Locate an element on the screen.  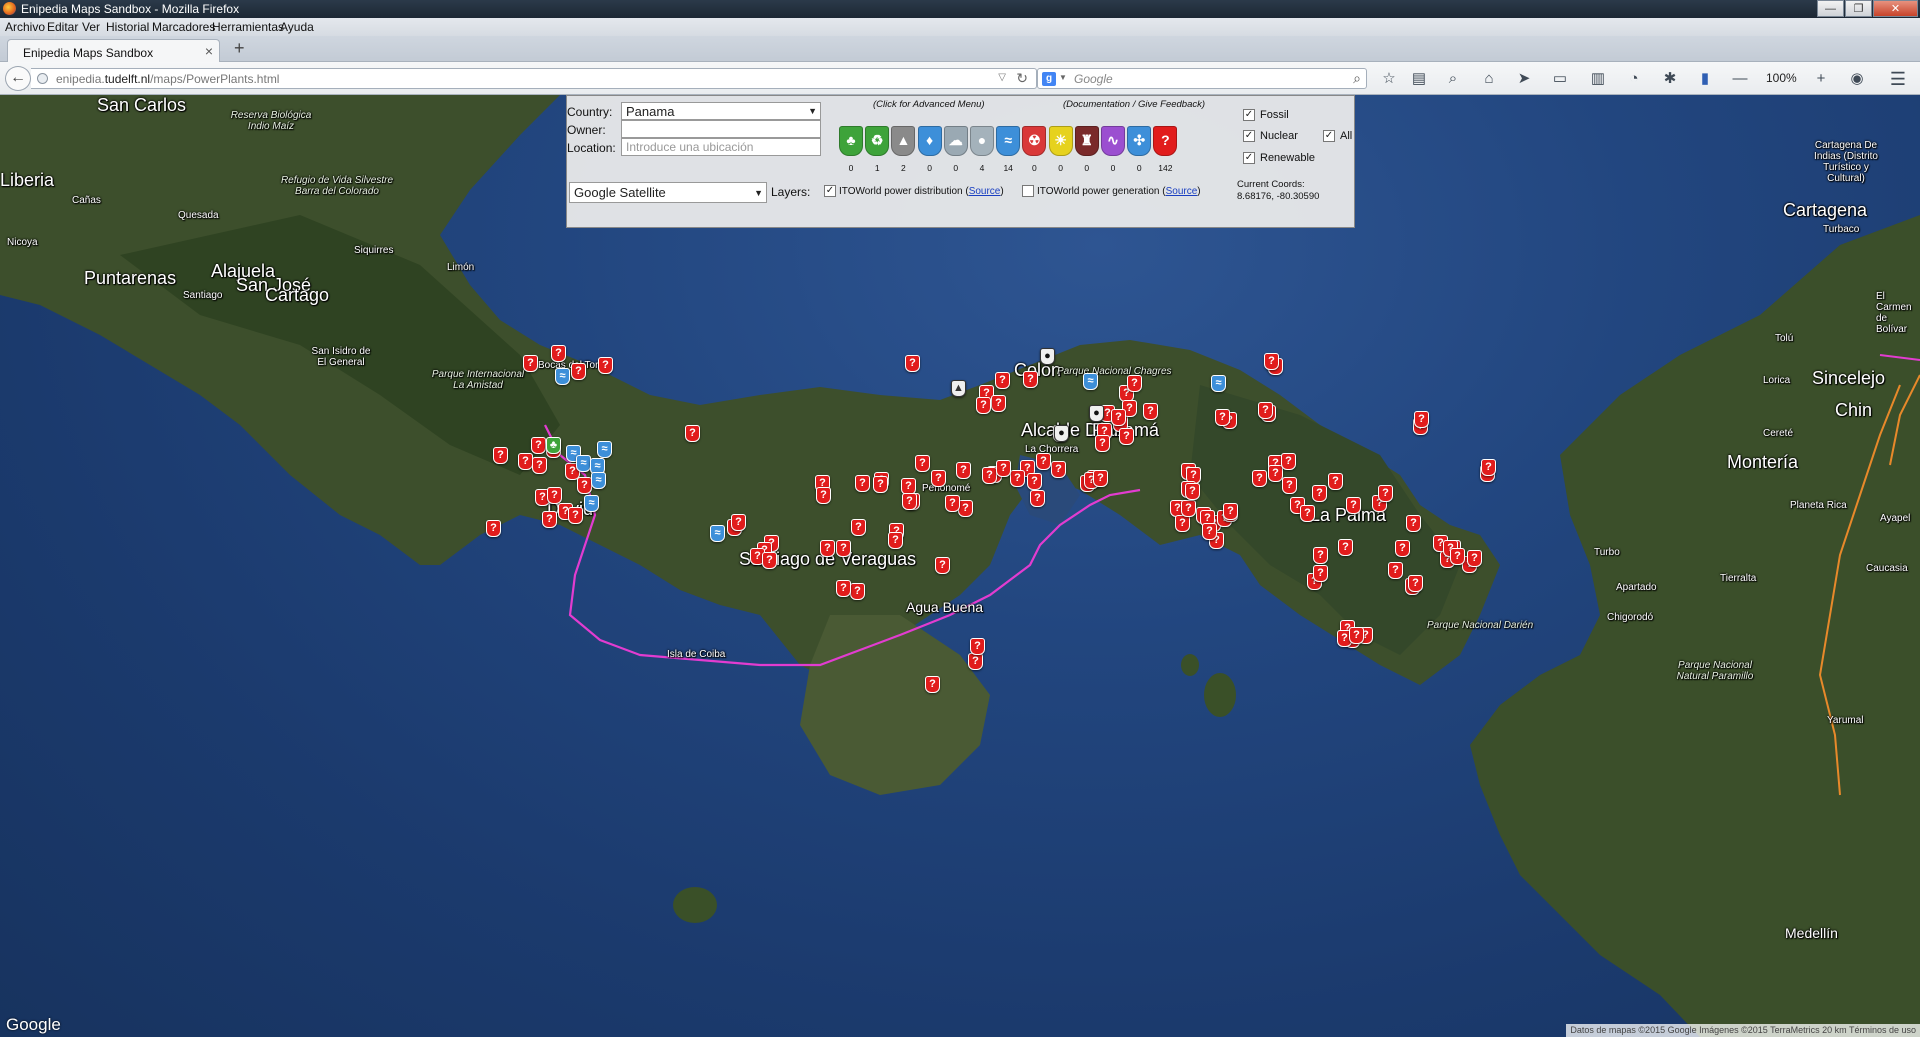
owner-input is located at coordinates (721, 129).